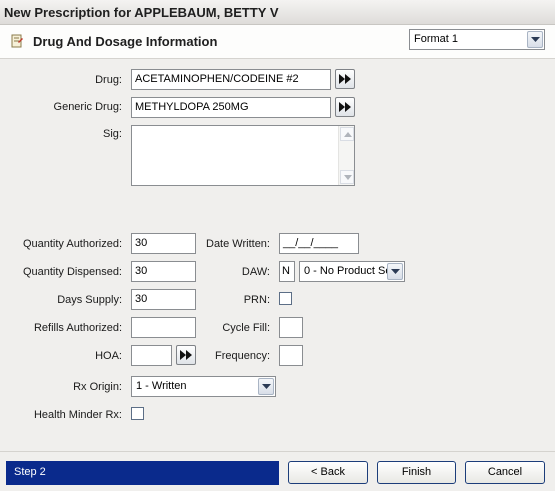 The height and width of the screenshot is (491, 555). I want to click on format-select: Format 1, so click(477, 39).